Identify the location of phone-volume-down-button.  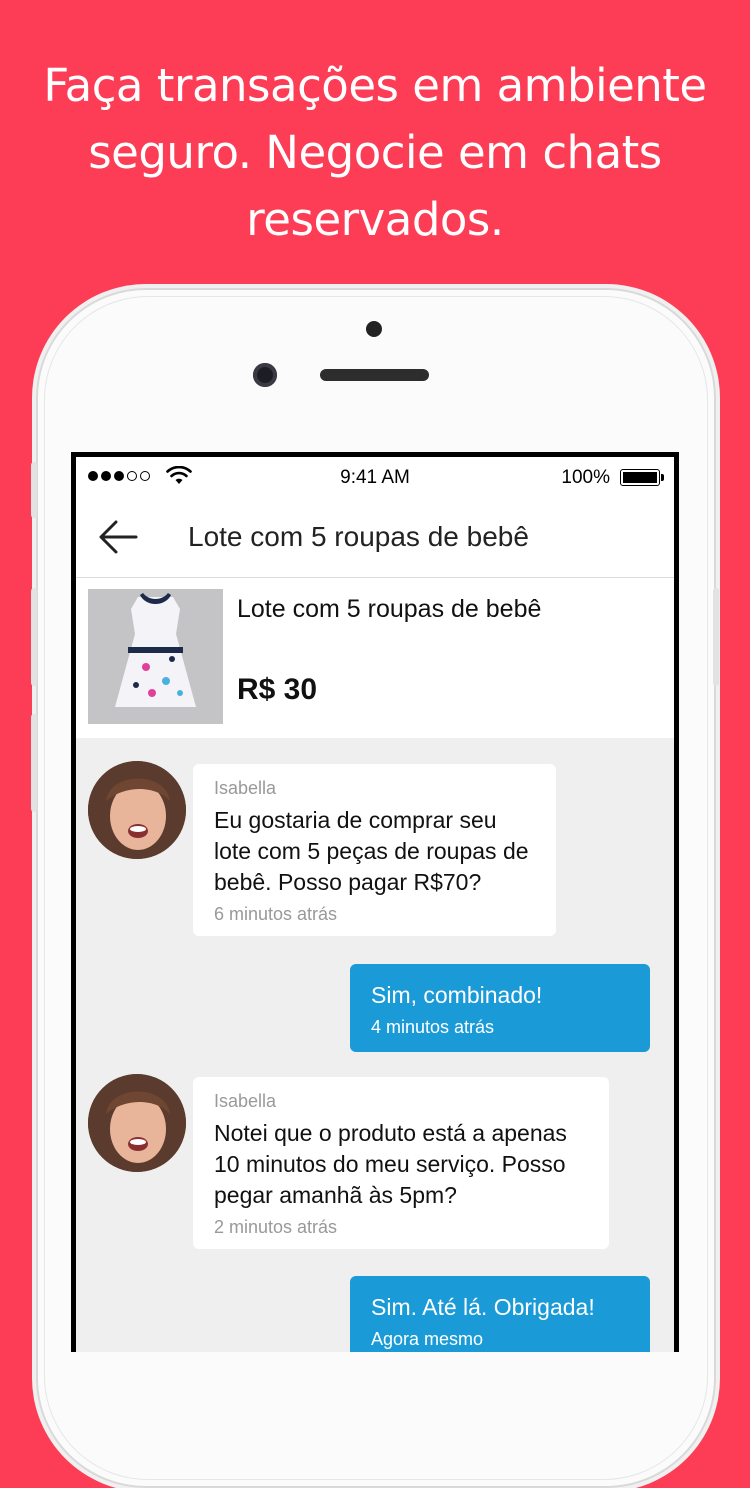
(34, 763).